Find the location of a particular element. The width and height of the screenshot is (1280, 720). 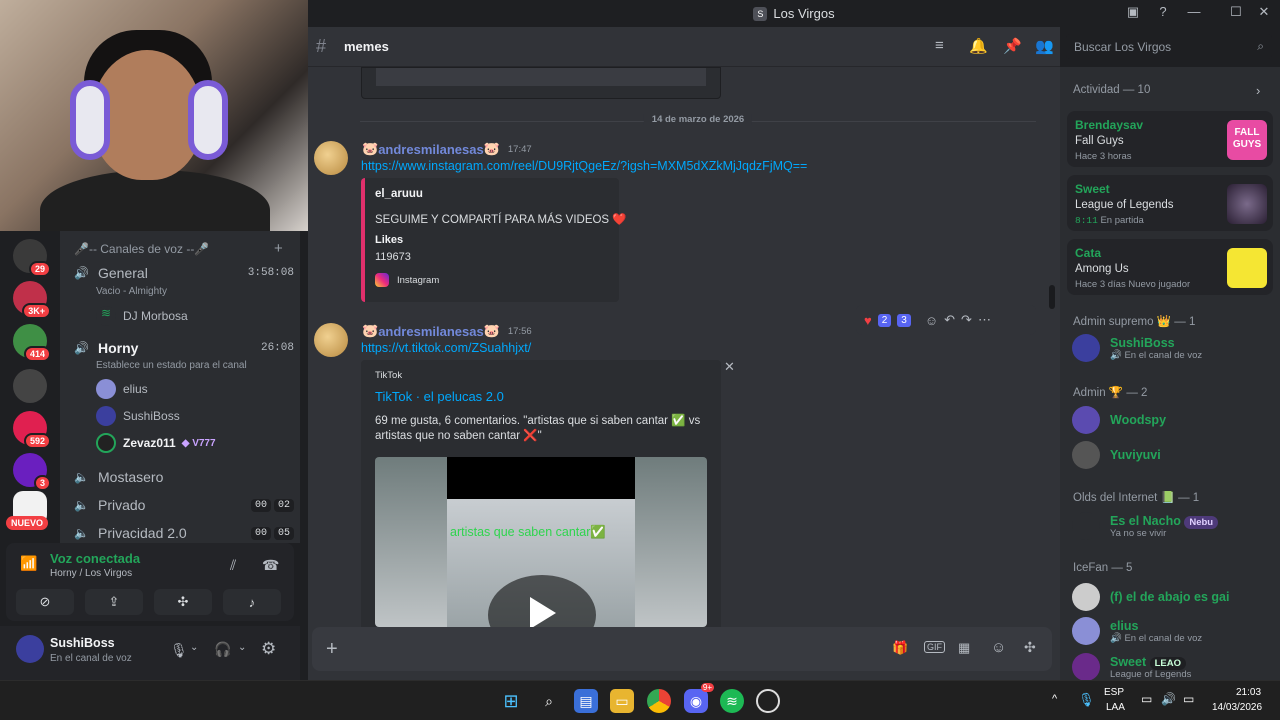

voice-channel-privacidad: 🔈 Privacidad 2.0 00 05 is located at coordinates (184, 532).